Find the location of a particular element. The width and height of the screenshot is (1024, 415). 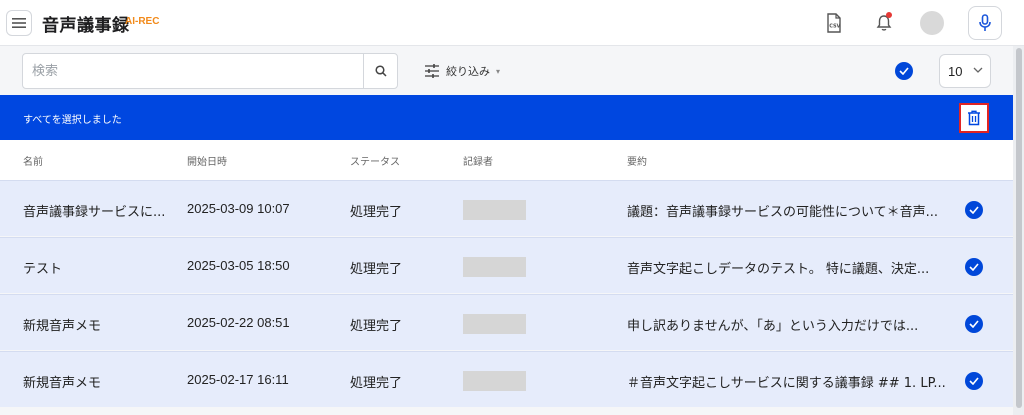

notifications-button is located at coordinates (884, 23).